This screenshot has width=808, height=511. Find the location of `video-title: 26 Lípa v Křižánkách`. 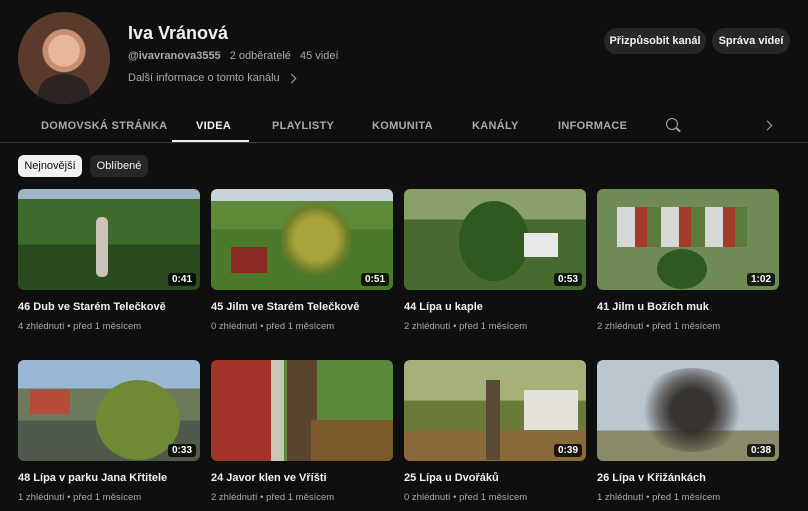

video-title: 26 Lípa v Křižánkách is located at coordinates (688, 478).